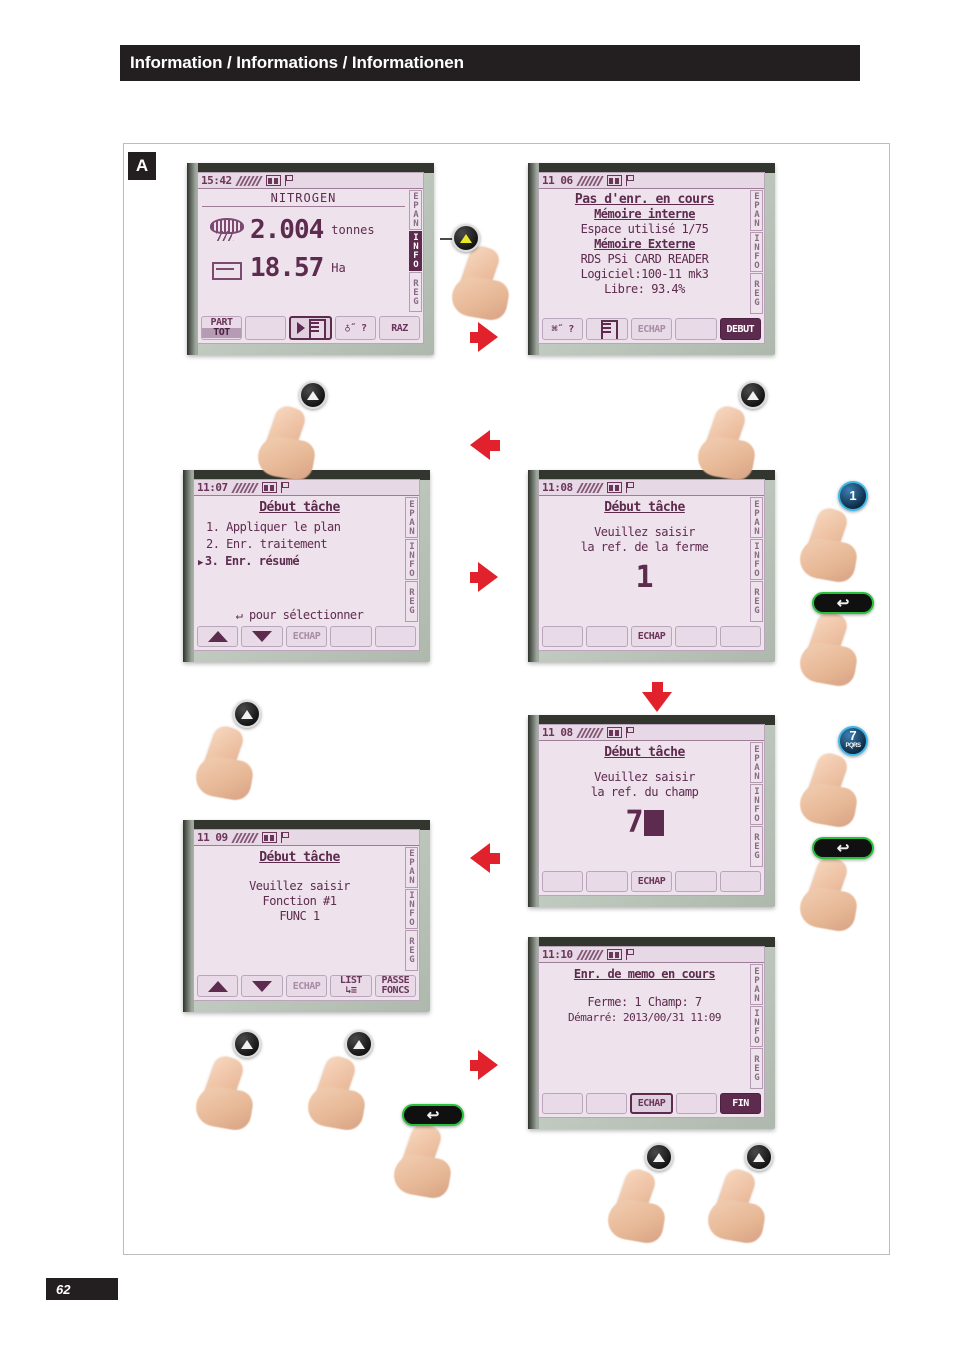 The image size is (954, 1350). I want to click on hand-press-softkey-echap-end, so click(645, 1200).